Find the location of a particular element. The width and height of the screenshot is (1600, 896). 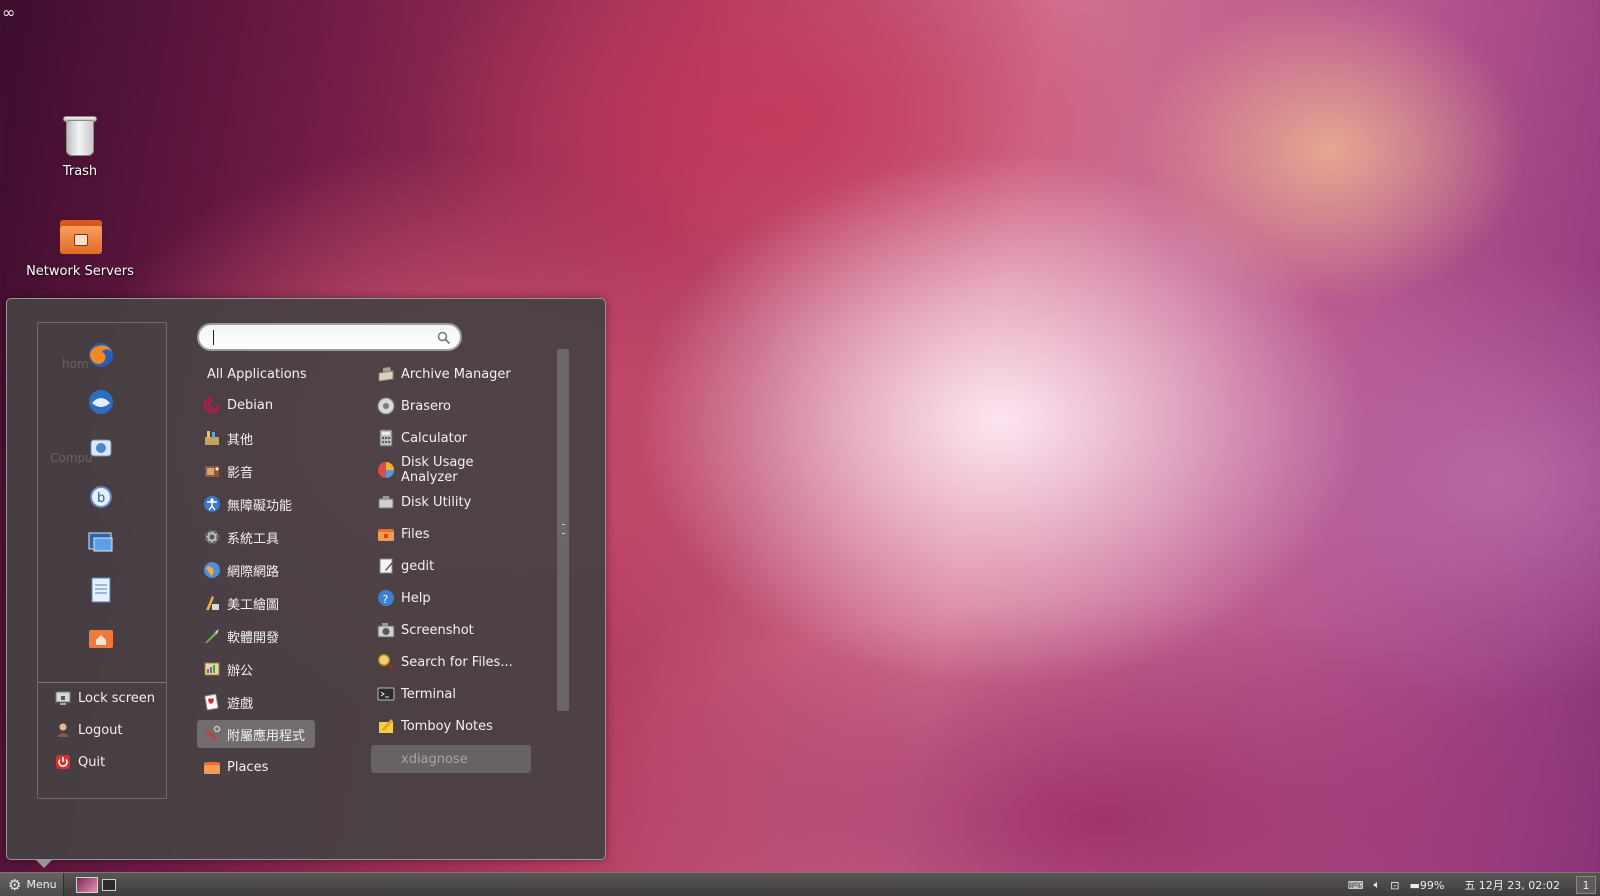

app-label: Brasero is located at coordinates (426, 406).